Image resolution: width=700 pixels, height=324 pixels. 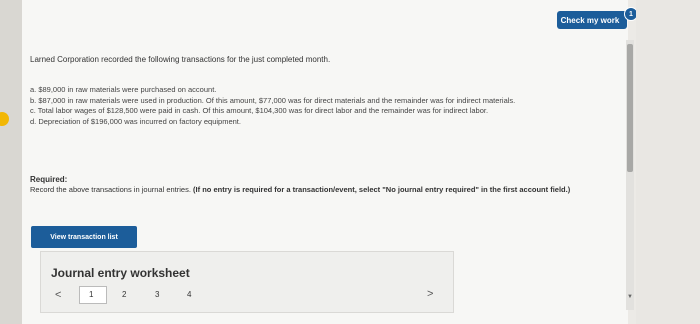 What do you see at coordinates (120, 273) in the screenshot?
I see `worksheet-title: Journal entry worksheet` at bounding box center [120, 273].